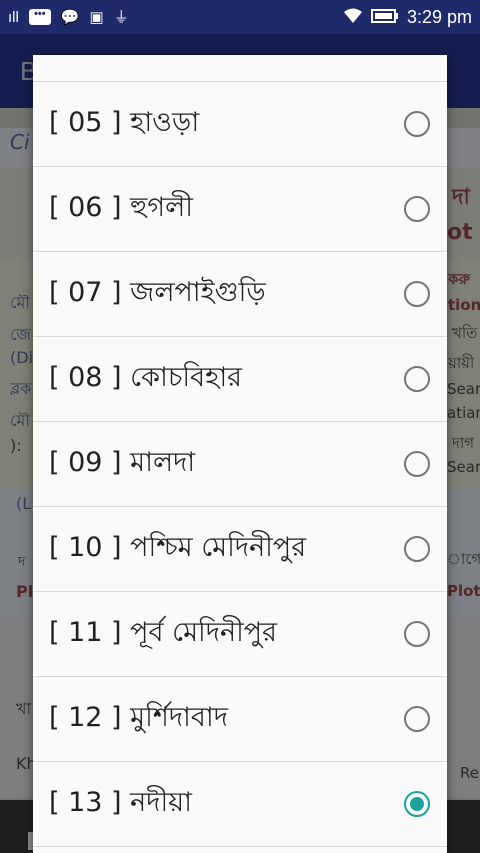  What do you see at coordinates (240, 17) in the screenshot?
I see `status-bar: ıll ••• 💬 ▣ ⏚ 3:29 pm` at bounding box center [240, 17].